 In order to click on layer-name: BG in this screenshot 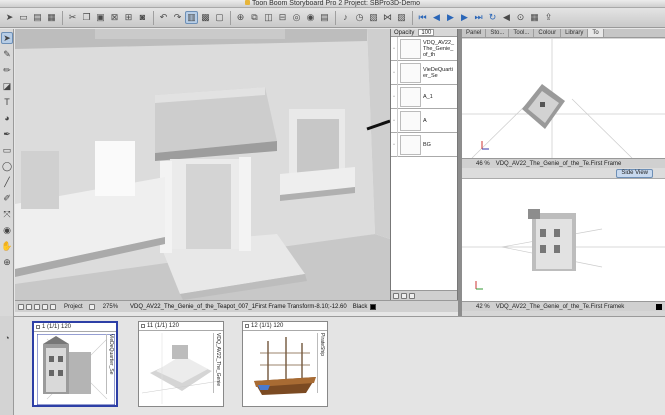, I will do `click(427, 144)`.